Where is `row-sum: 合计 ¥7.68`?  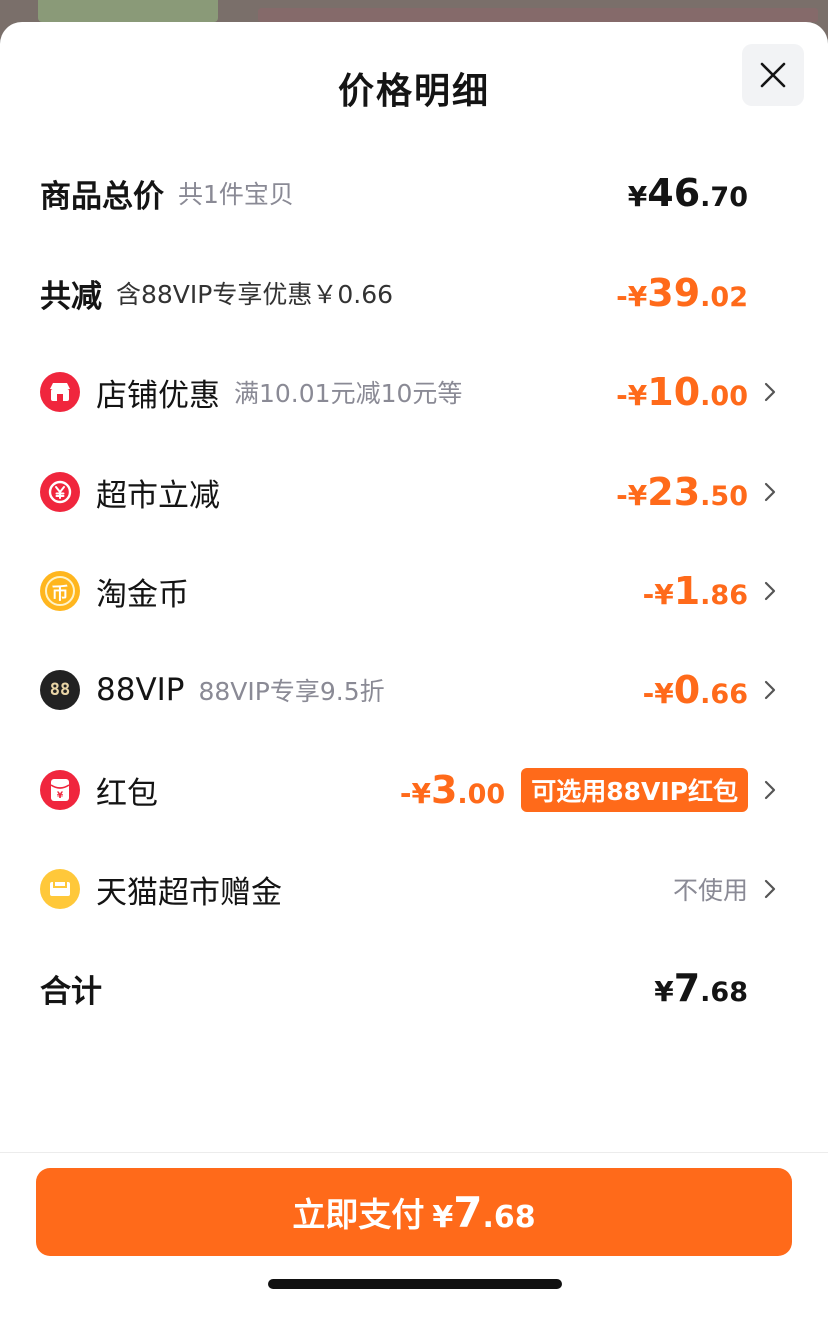 row-sum: 合计 ¥7.68 is located at coordinates (411, 988).